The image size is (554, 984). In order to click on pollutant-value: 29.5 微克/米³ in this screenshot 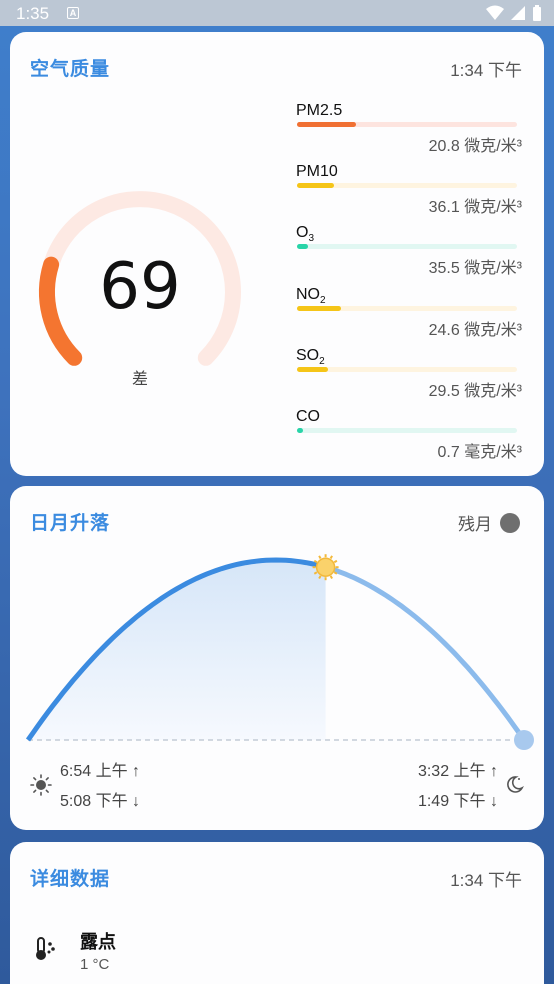, I will do `click(475, 391)`.